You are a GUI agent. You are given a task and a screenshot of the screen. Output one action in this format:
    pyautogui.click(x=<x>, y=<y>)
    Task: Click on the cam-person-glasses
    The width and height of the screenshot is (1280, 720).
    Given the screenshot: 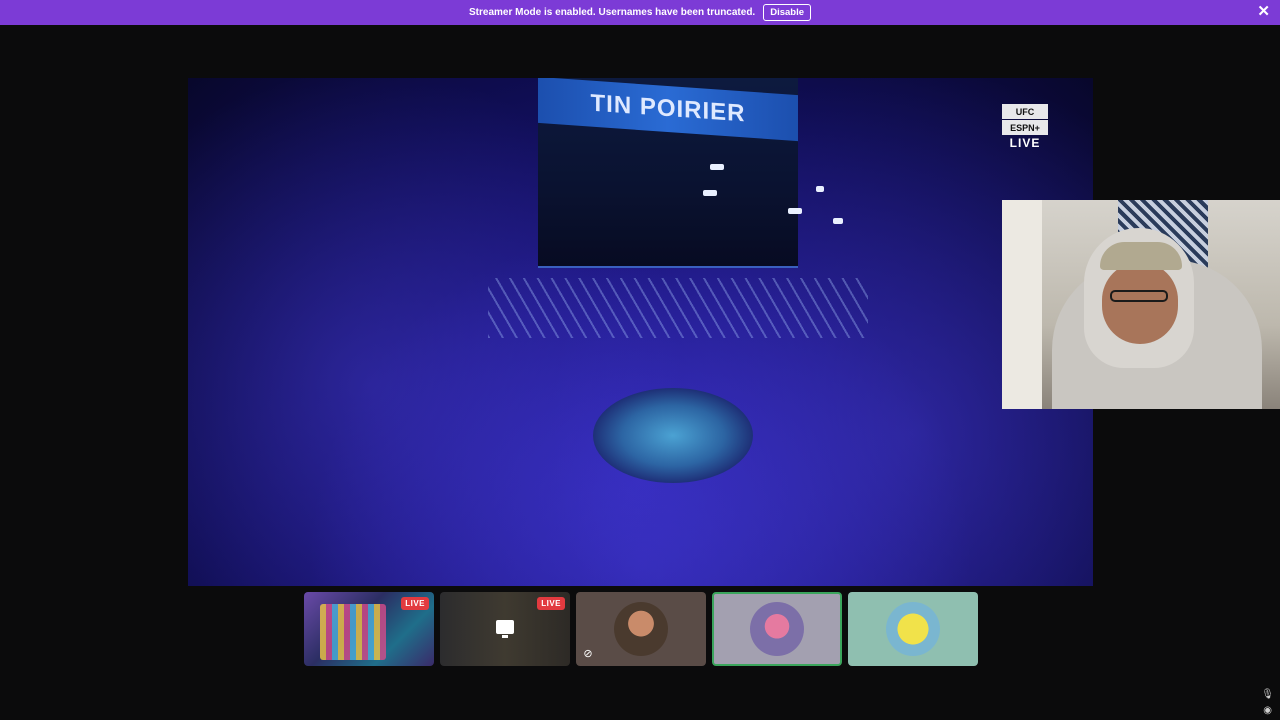 What is the action you would take?
    pyautogui.click(x=1139, y=296)
    